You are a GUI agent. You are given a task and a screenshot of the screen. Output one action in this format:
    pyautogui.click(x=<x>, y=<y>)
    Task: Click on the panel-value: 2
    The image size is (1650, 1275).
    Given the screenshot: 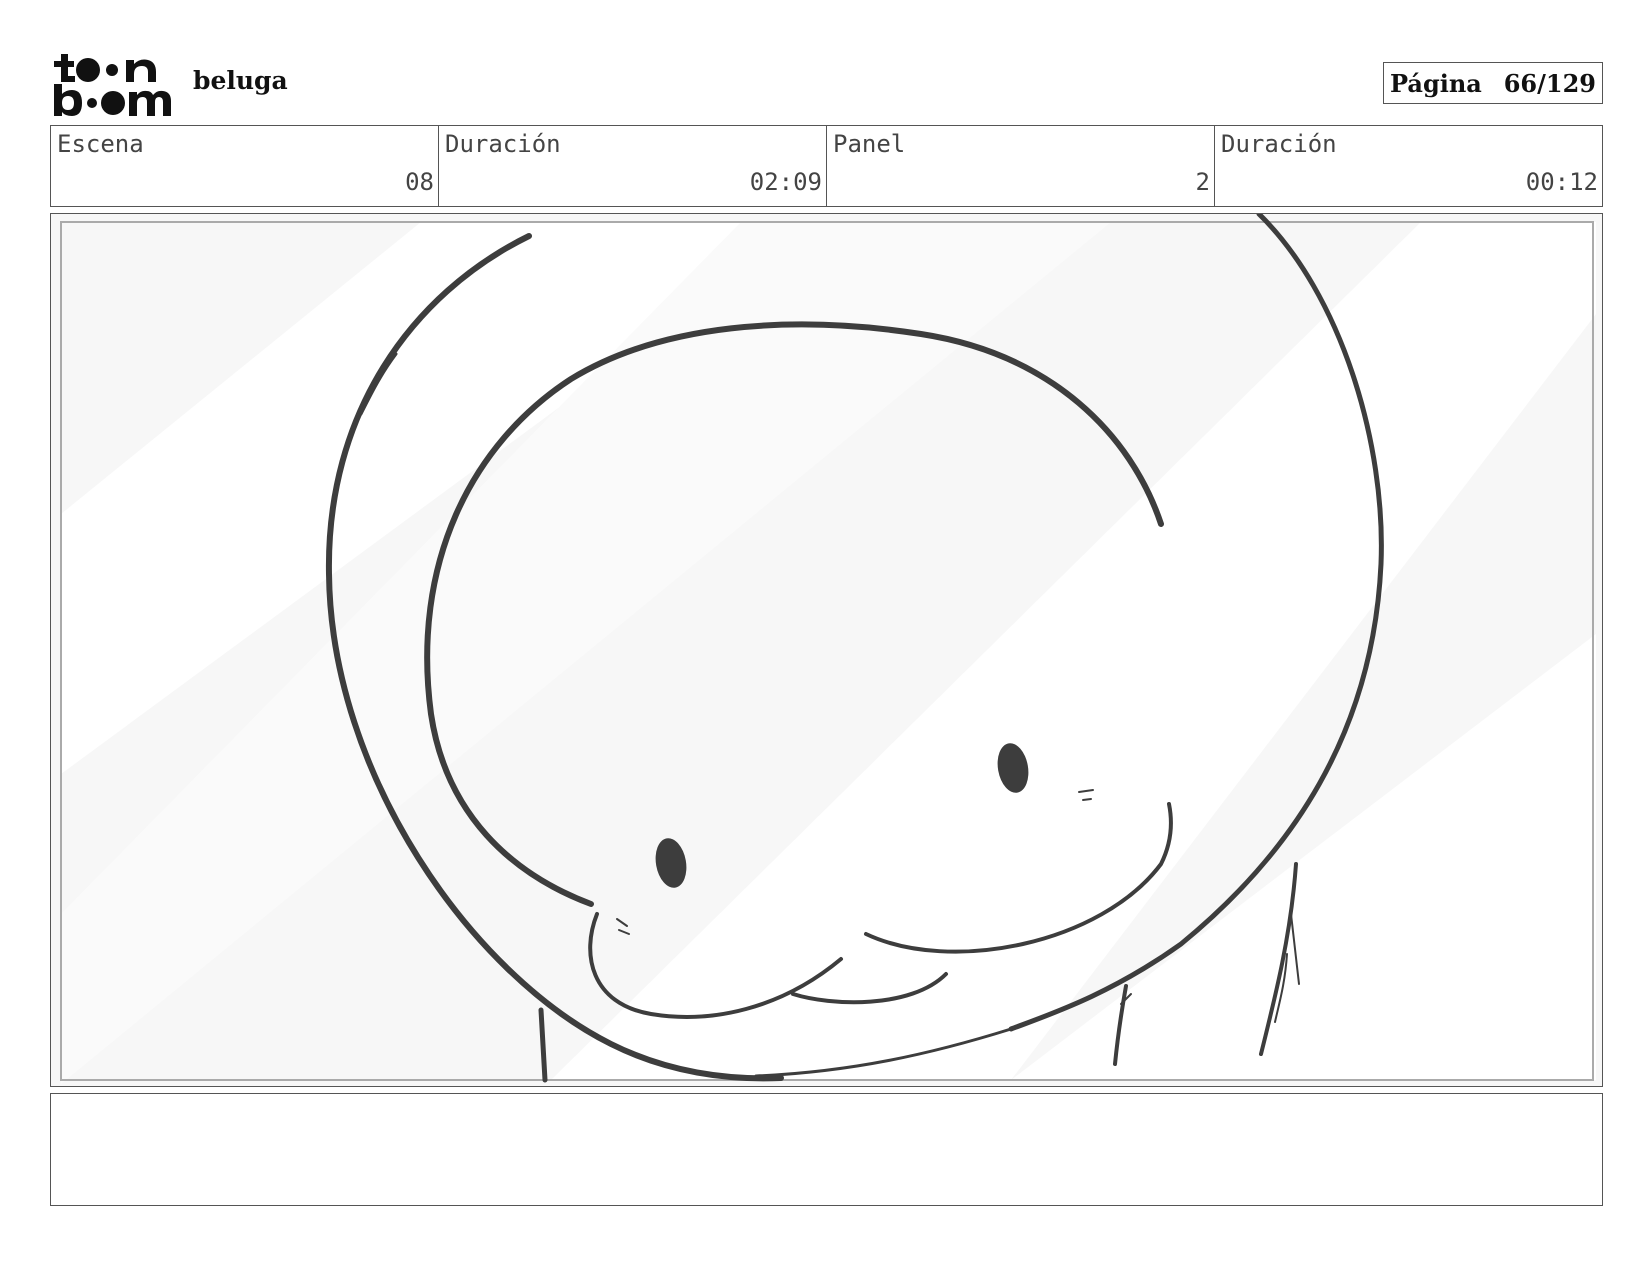 What is the action you would take?
    pyautogui.click(x=1202, y=182)
    